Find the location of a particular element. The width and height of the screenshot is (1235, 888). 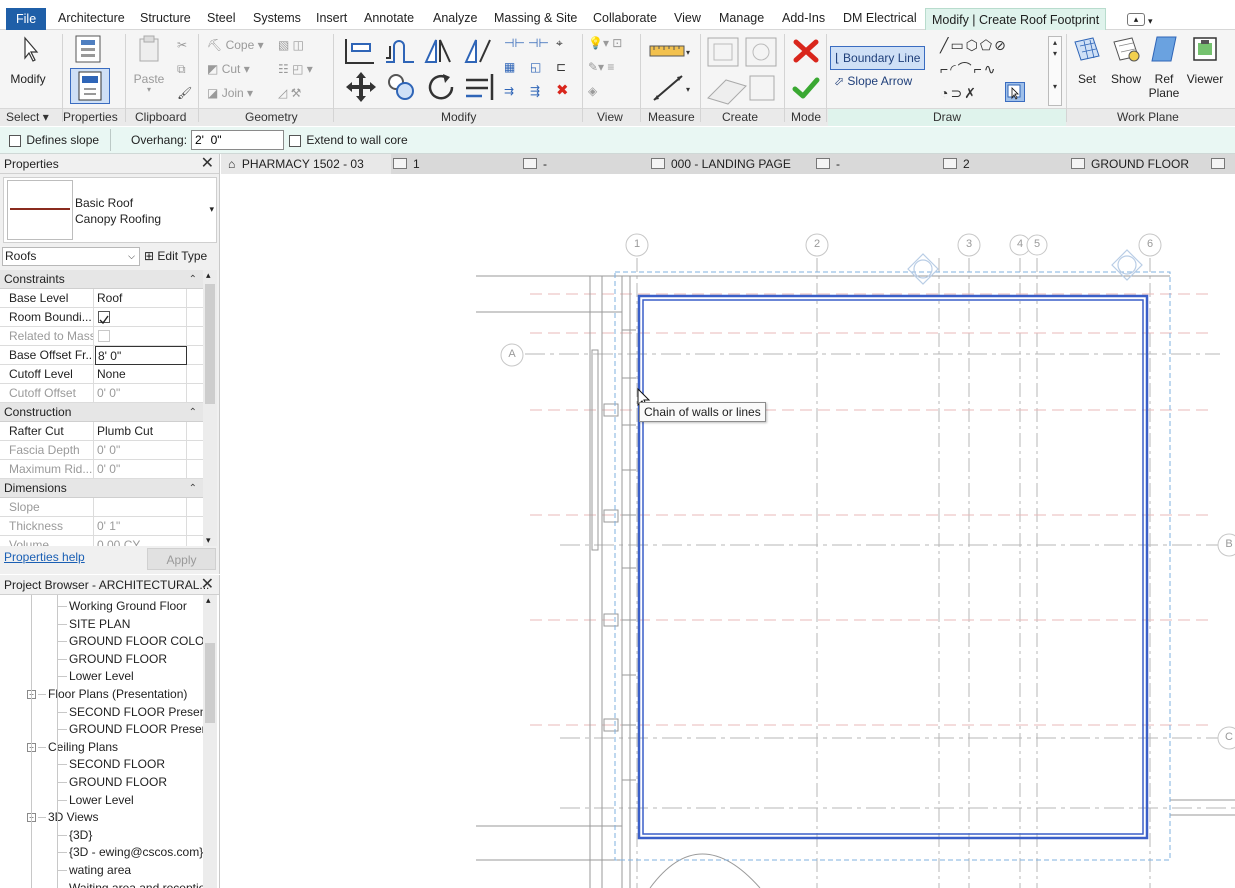

property-row: Slope is located at coordinates (101, 507).